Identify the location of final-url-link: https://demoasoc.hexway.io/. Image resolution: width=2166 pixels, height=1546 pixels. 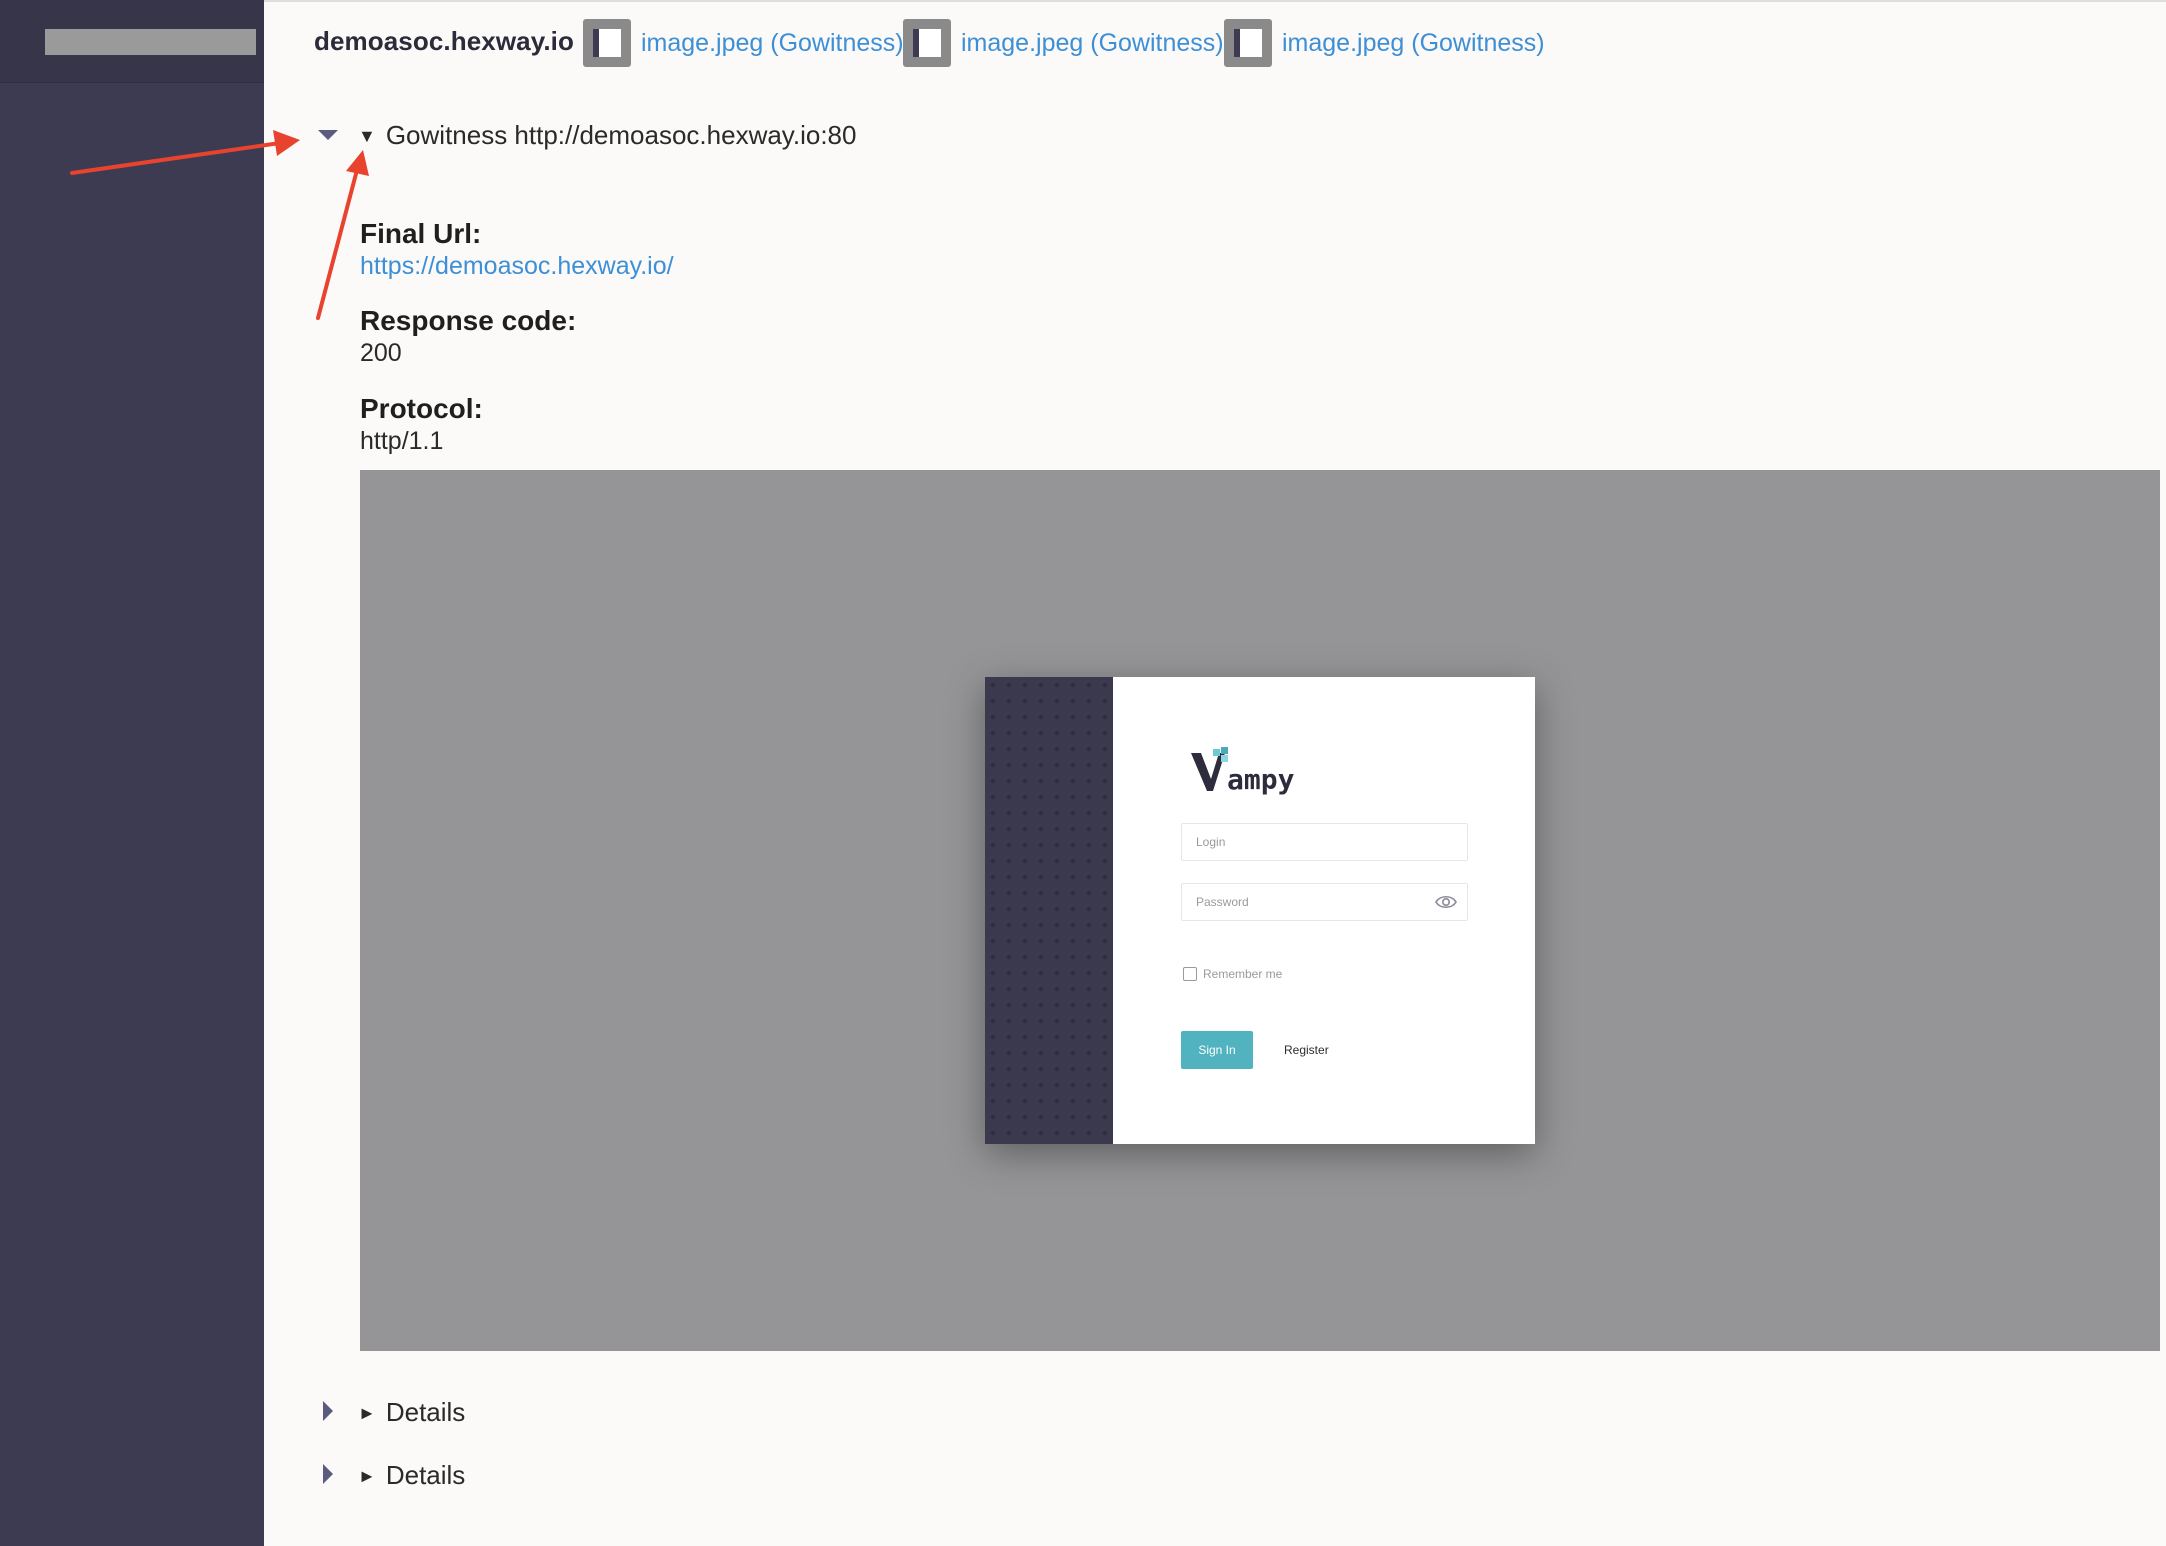
(517, 266).